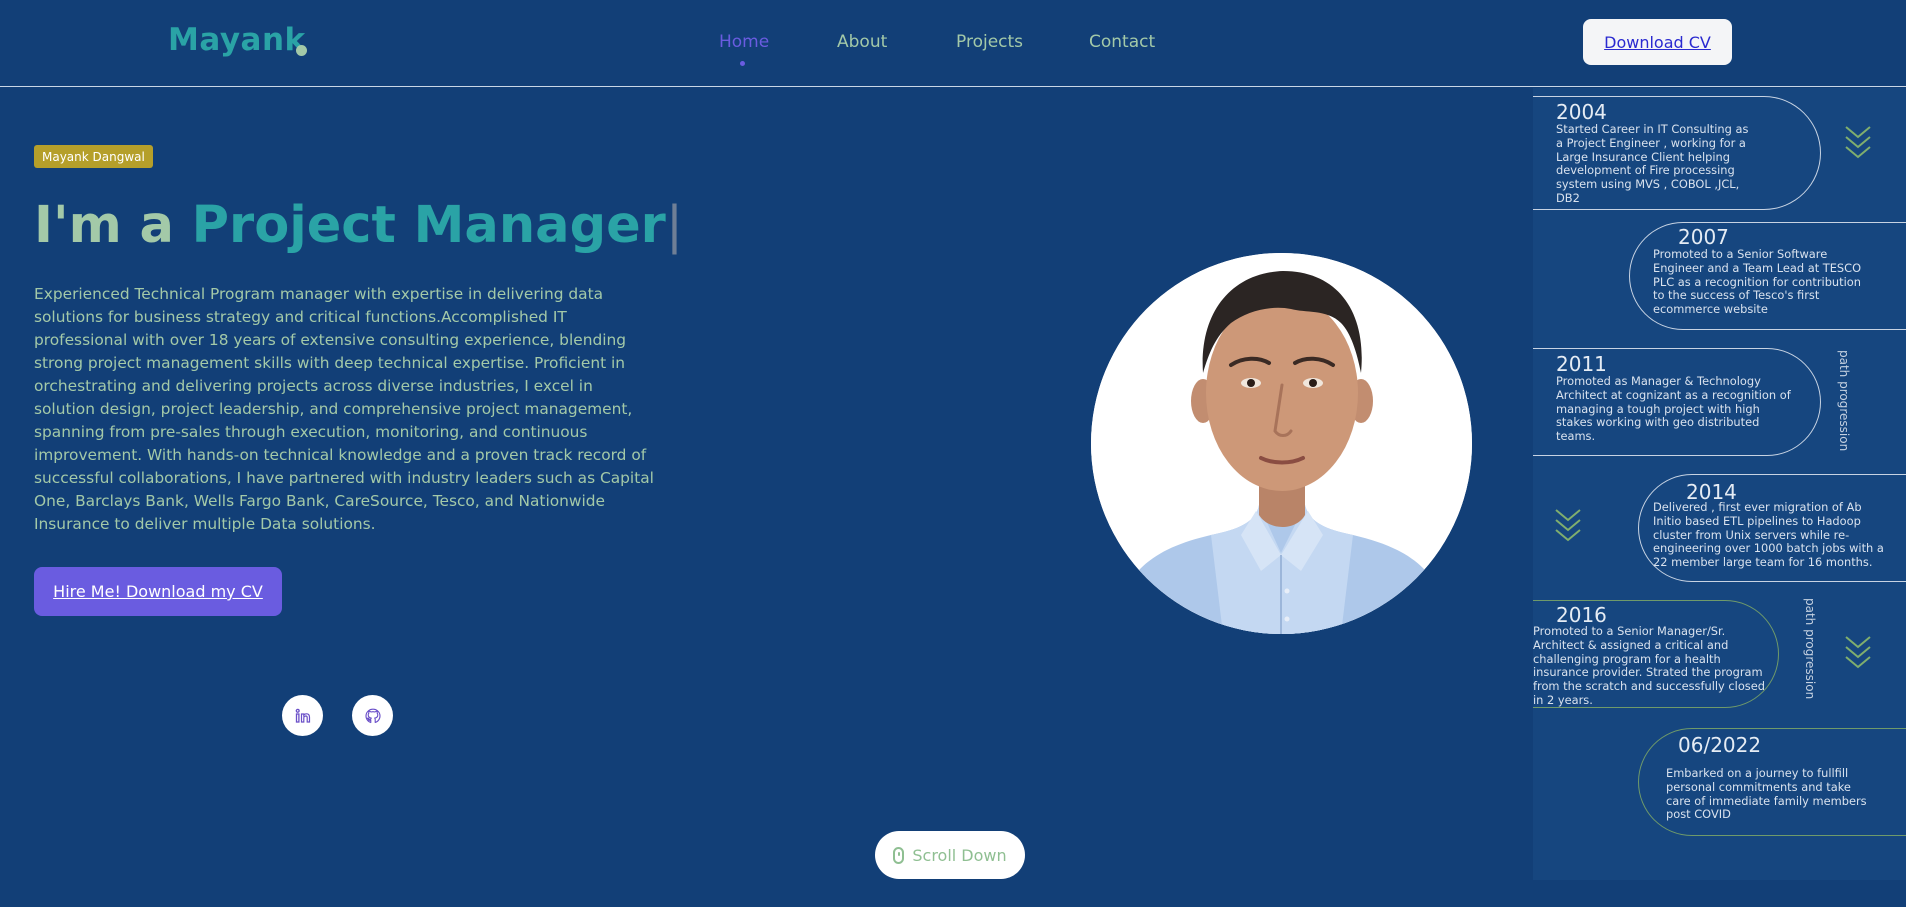 Image resolution: width=1906 pixels, height=907 pixels. Describe the element at coordinates (1720, 745) in the screenshot. I see `timeline-year: 06/2022` at that location.